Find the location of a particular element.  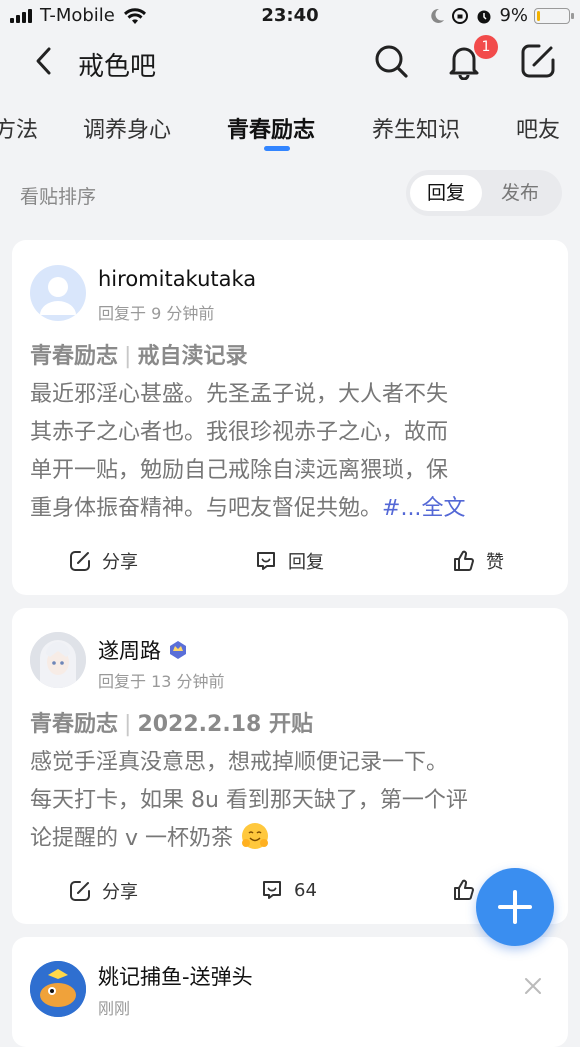

username: hiromitakutaka is located at coordinates (177, 279).